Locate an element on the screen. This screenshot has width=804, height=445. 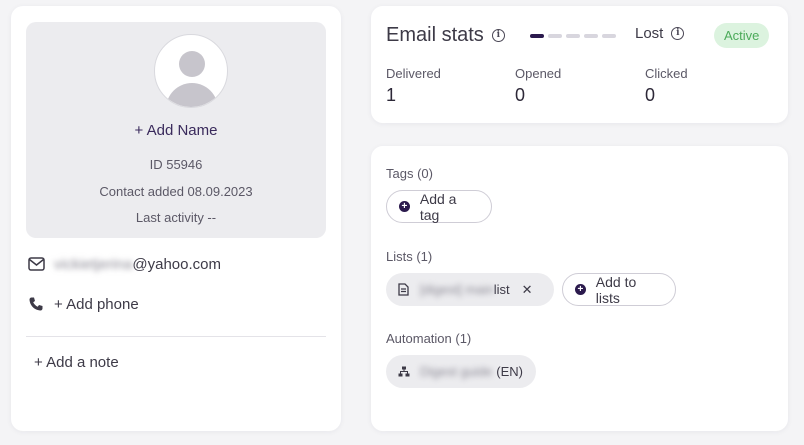
stat-clicked: Clicked 0 is located at coordinates (666, 86).